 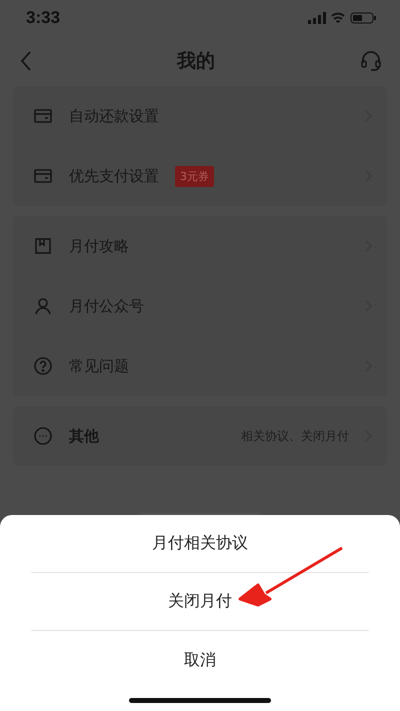 What do you see at coordinates (43, 436) in the screenshot?
I see `more-icon` at bounding box center [43, 436].